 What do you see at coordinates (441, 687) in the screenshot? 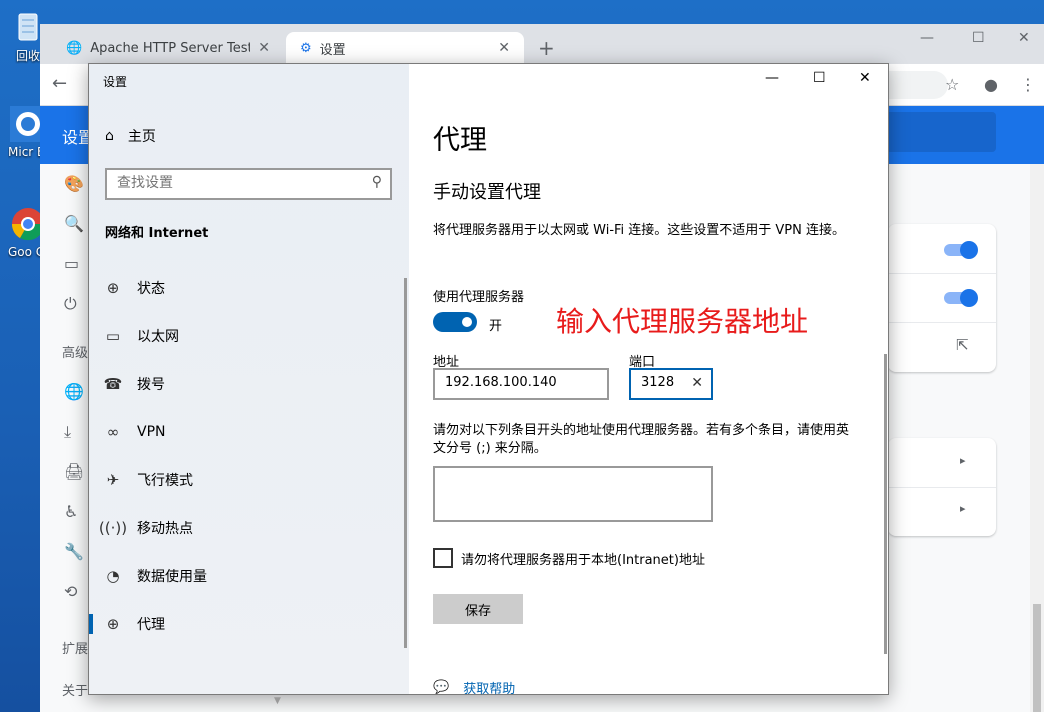
I see `help-chat-icon: 💬` at bounding box center [441, 687].